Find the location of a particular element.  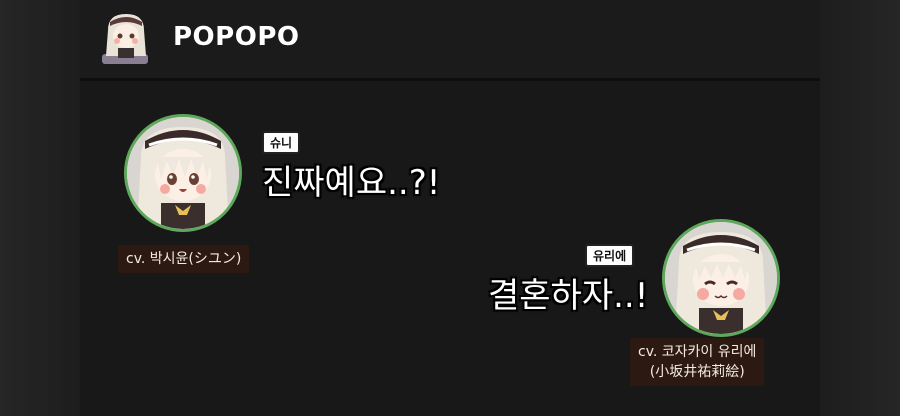

voice-actor-label: cv. 박시윤(シユン) is located at coordinates (184, 259).